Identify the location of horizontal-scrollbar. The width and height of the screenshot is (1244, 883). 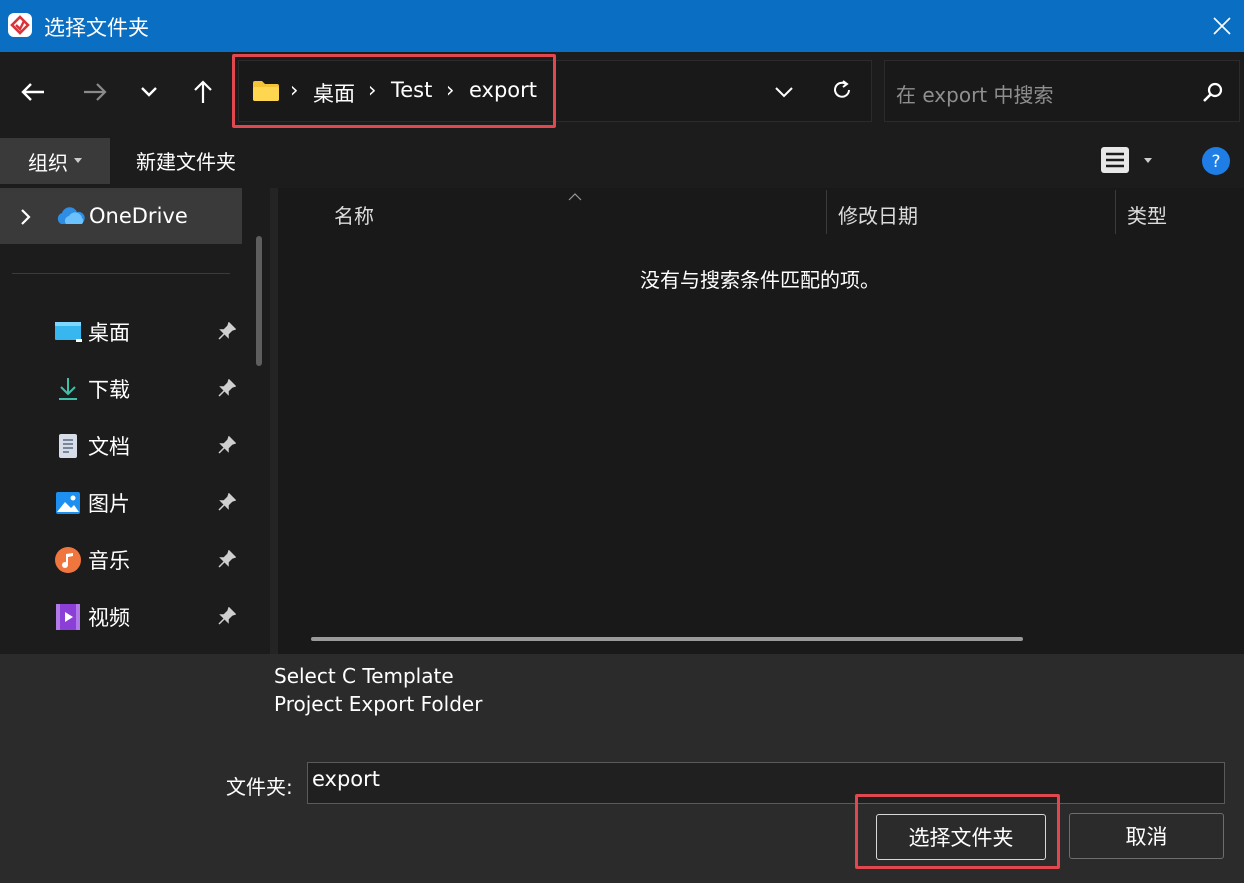
(667, 639).